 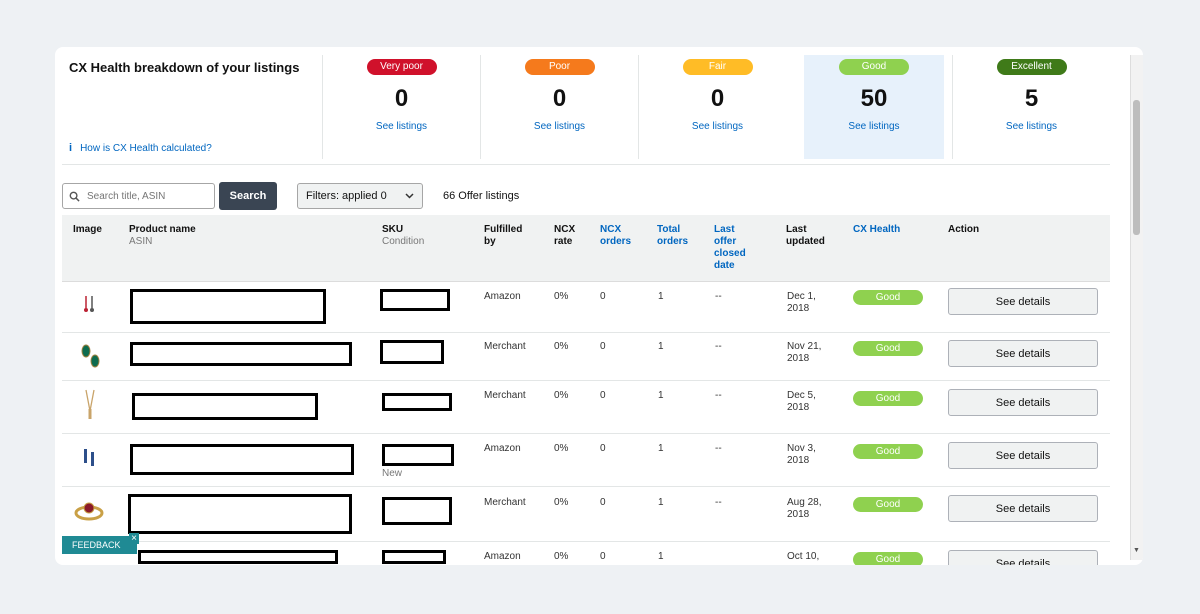 I want to click on feedback-label: FEEDBACK, so click(x=96, y=545).